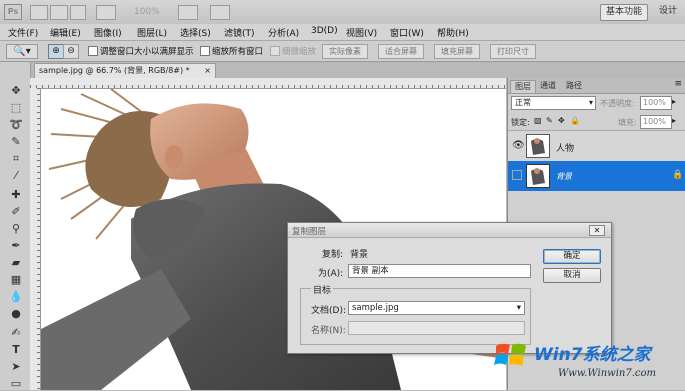 The image size is (685, 391). Describe the element at coordinates (596, 86) in the screenshot. I see `panel-tab-bar: 图层 通道 路径 ≡` at that location.